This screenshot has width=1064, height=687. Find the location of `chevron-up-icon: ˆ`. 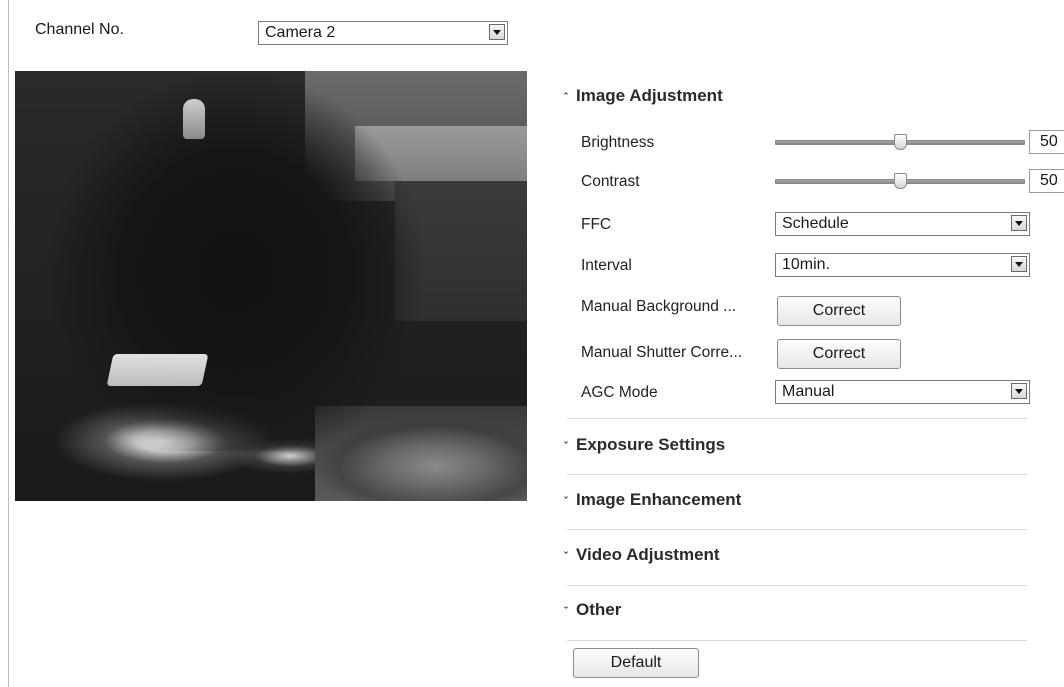

chevron-up-icon: ˆ is located at coordinates (566, 98).